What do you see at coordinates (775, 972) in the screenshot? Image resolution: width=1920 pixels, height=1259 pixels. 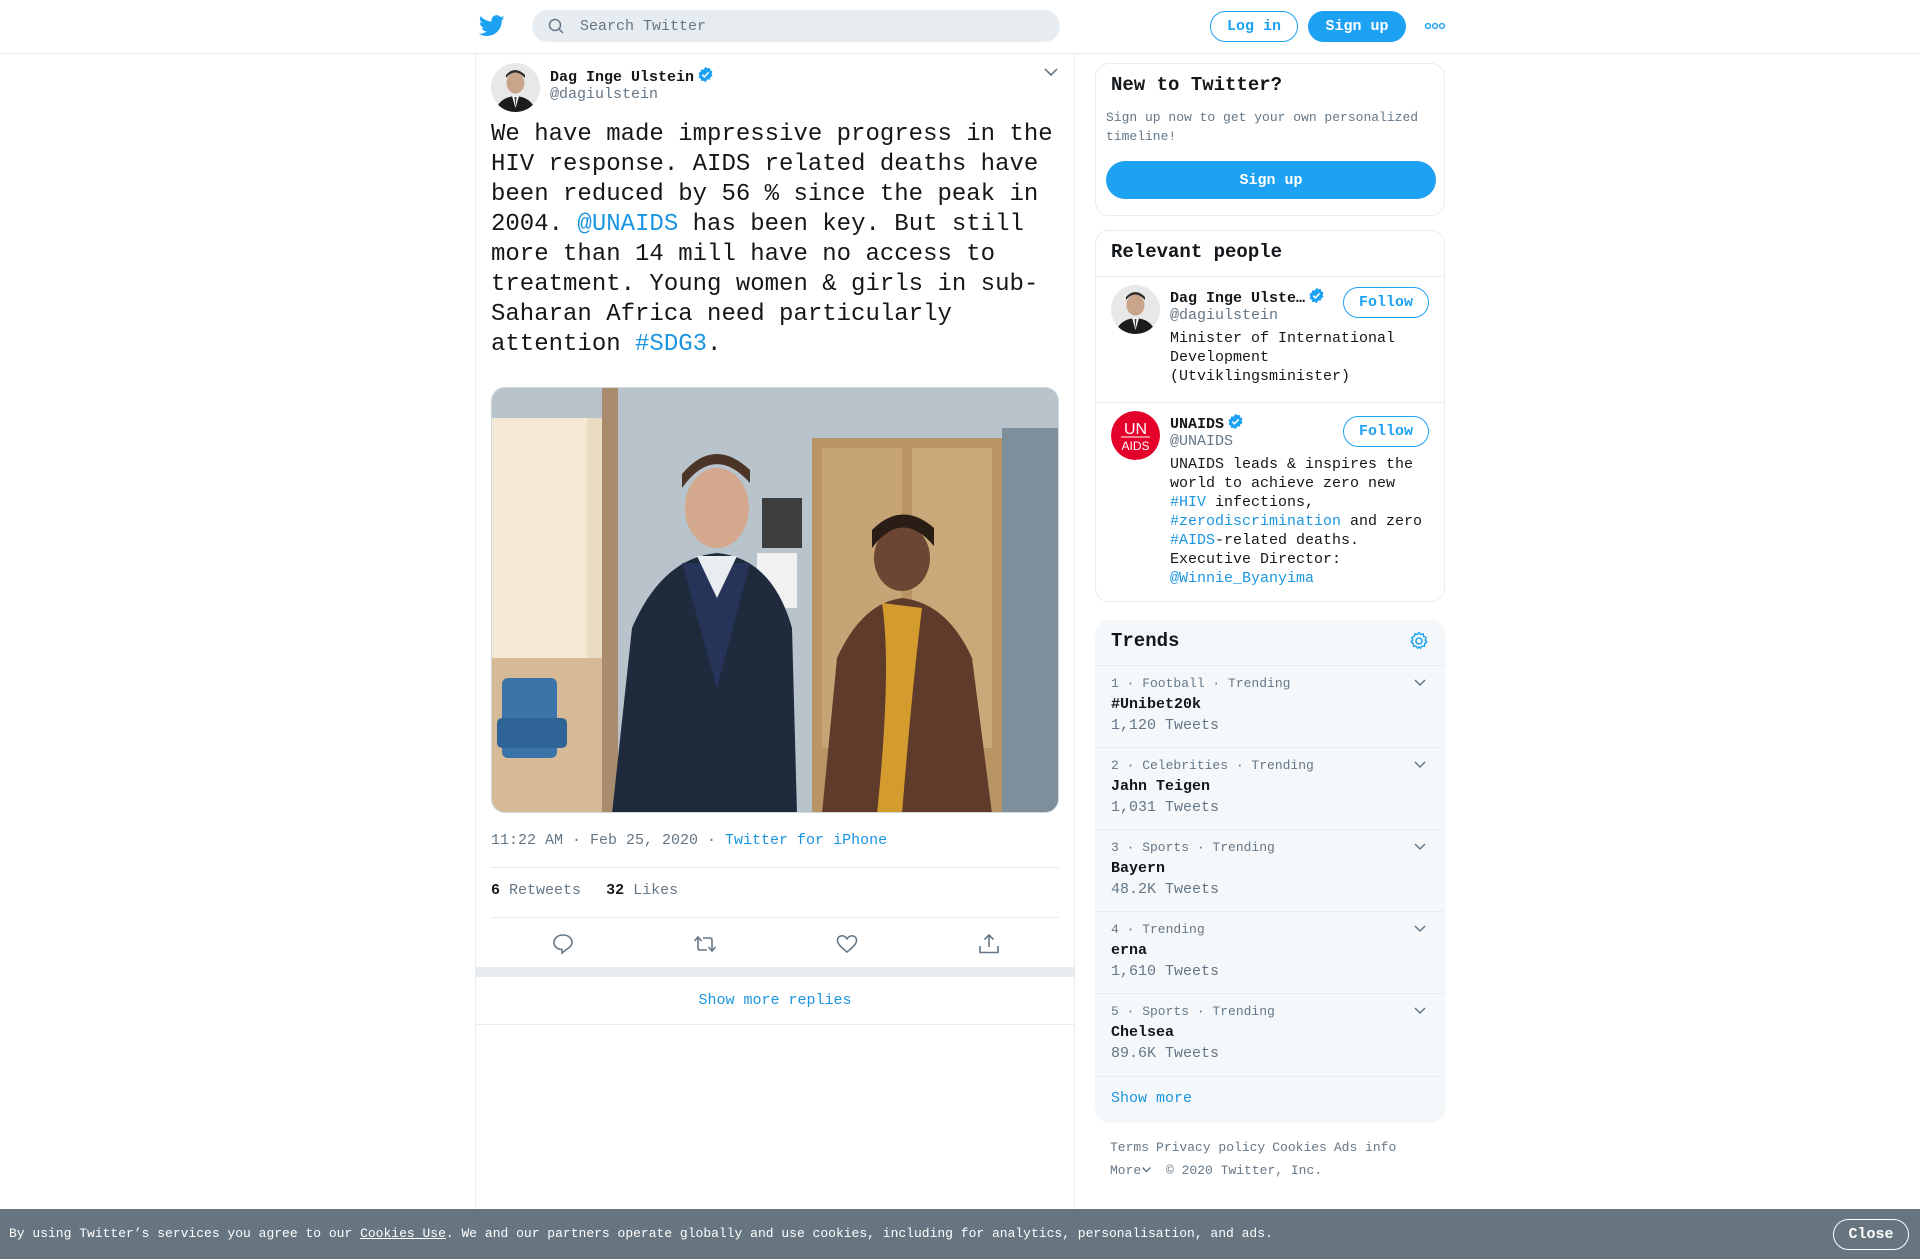 I see `section-separator` at bounding box center [775, 972].